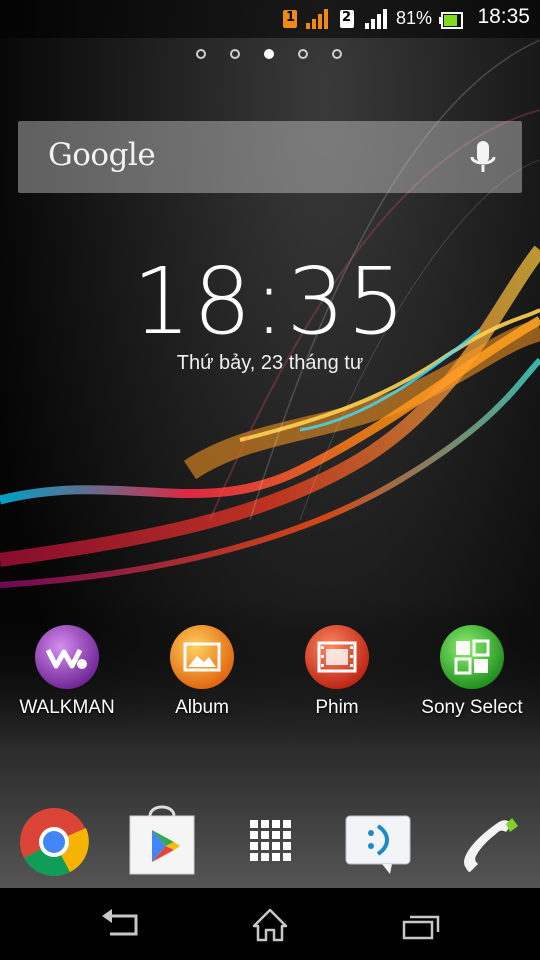 The image size is (540, 960). I want to click on sim2-icon: 2, so click(347, 19).